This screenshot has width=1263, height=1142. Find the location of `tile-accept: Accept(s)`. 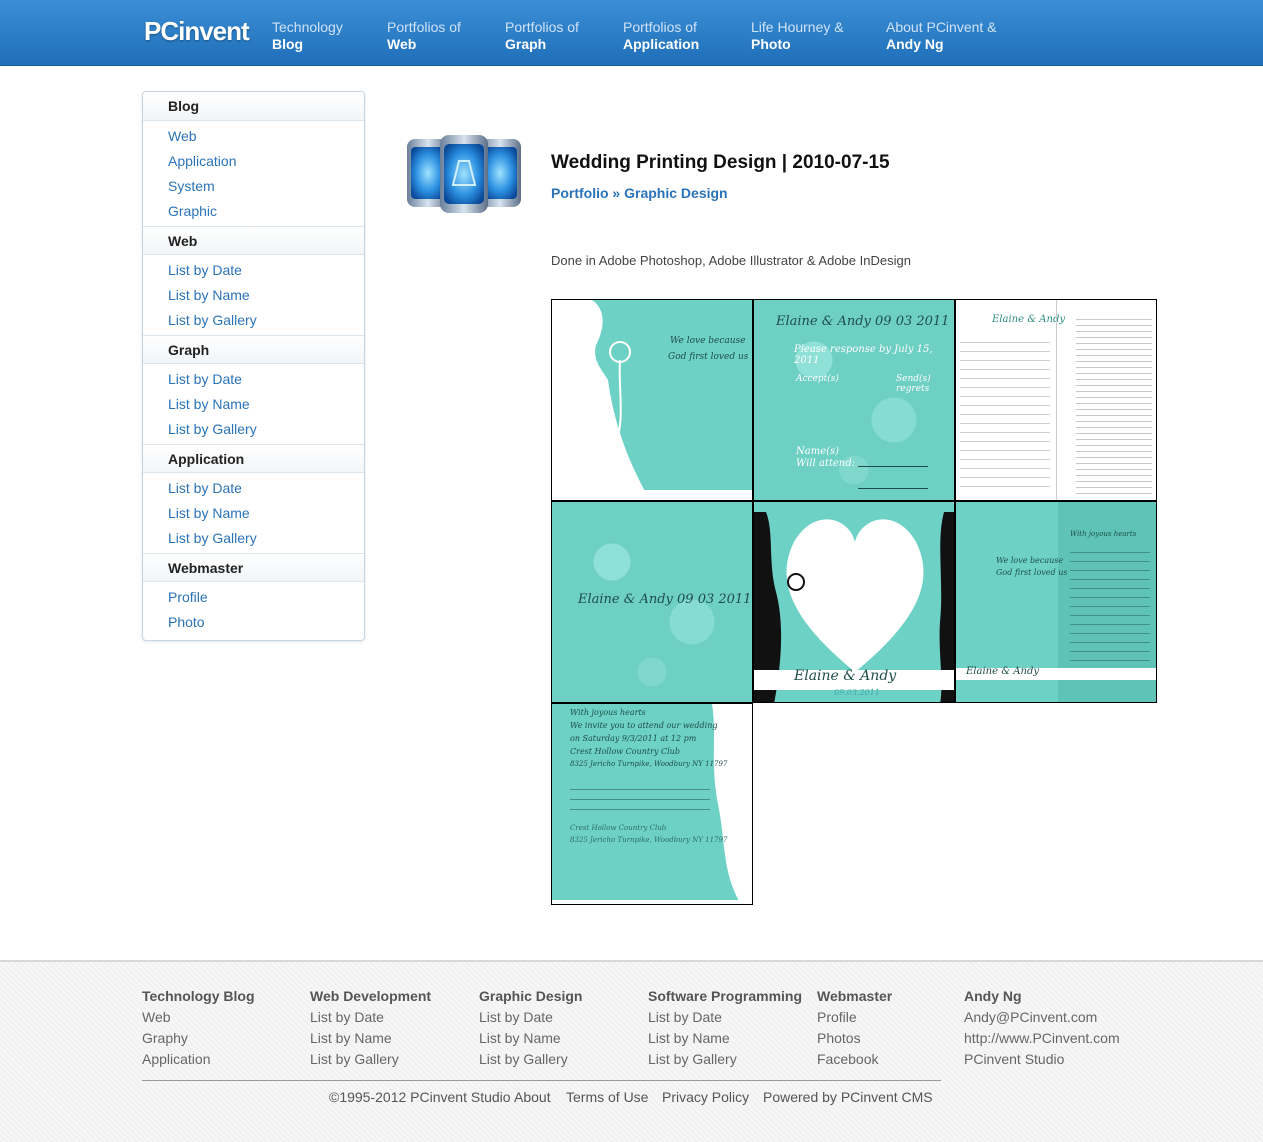

tile-accept: Accept(s) is located at coordinates (817, 379).